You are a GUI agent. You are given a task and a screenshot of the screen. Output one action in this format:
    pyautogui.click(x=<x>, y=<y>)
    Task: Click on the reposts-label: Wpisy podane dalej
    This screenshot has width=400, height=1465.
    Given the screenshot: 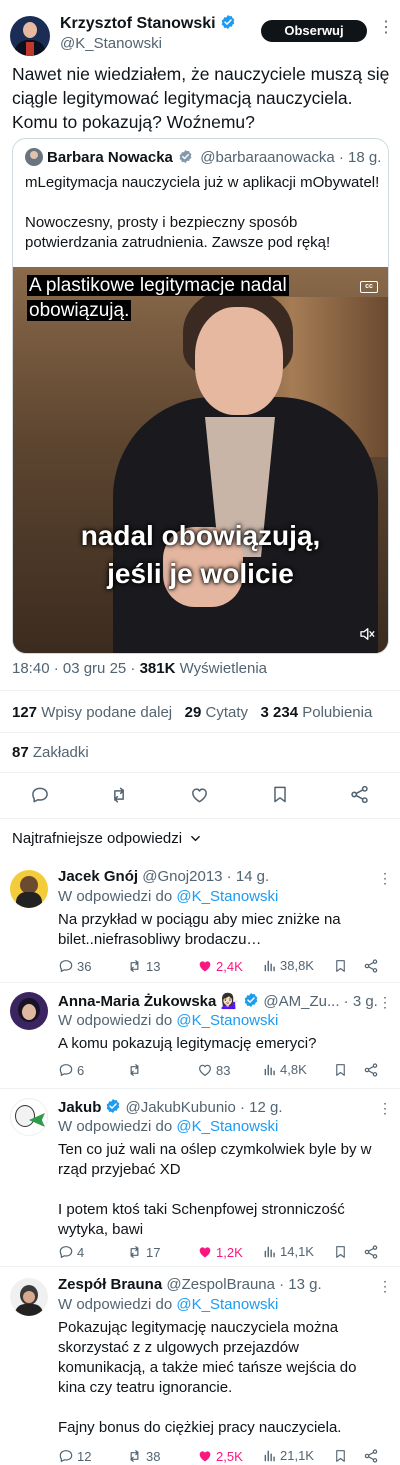 What is the action you would take?
    pyautogui.click(x=107, y=712)
    